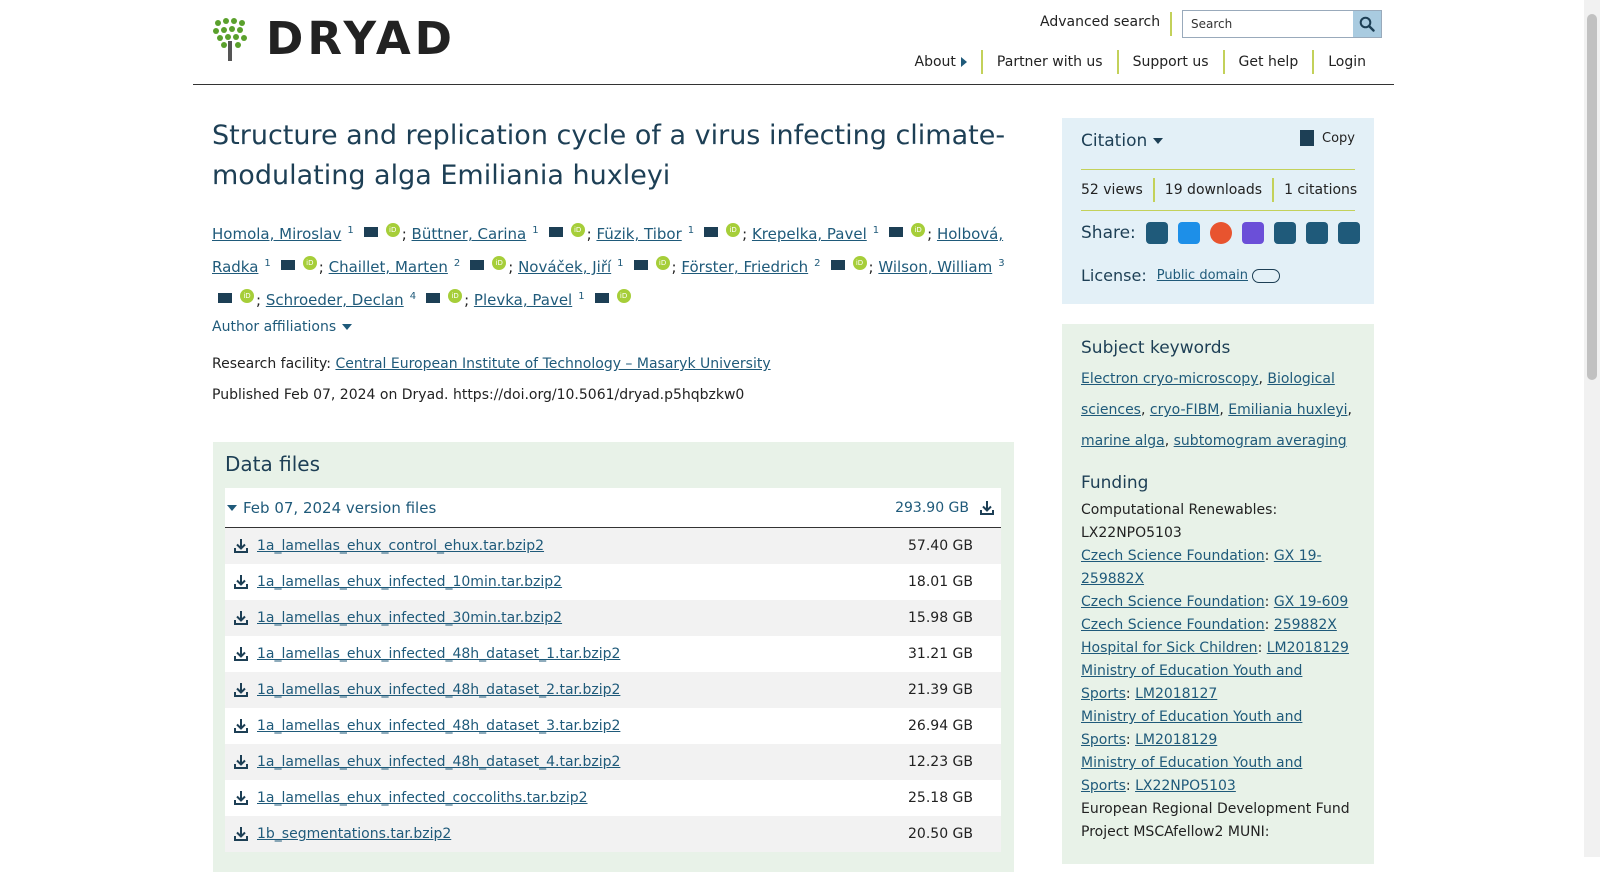  I want to click on author-affiliations-toggle: Author affiliations, so click(282, 327).